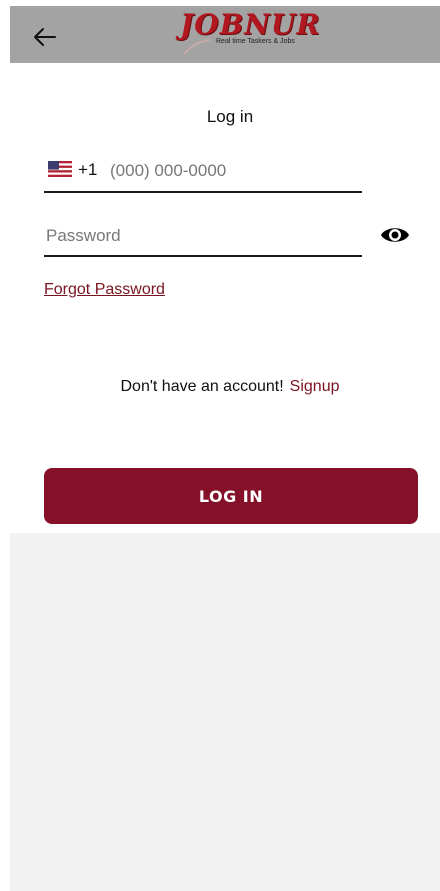 Image resolution: width=440 pixels, height=891 pixels. I want to click on app-logo: JOBNUR Real time Taskers & Jobs, so click(250, 34).